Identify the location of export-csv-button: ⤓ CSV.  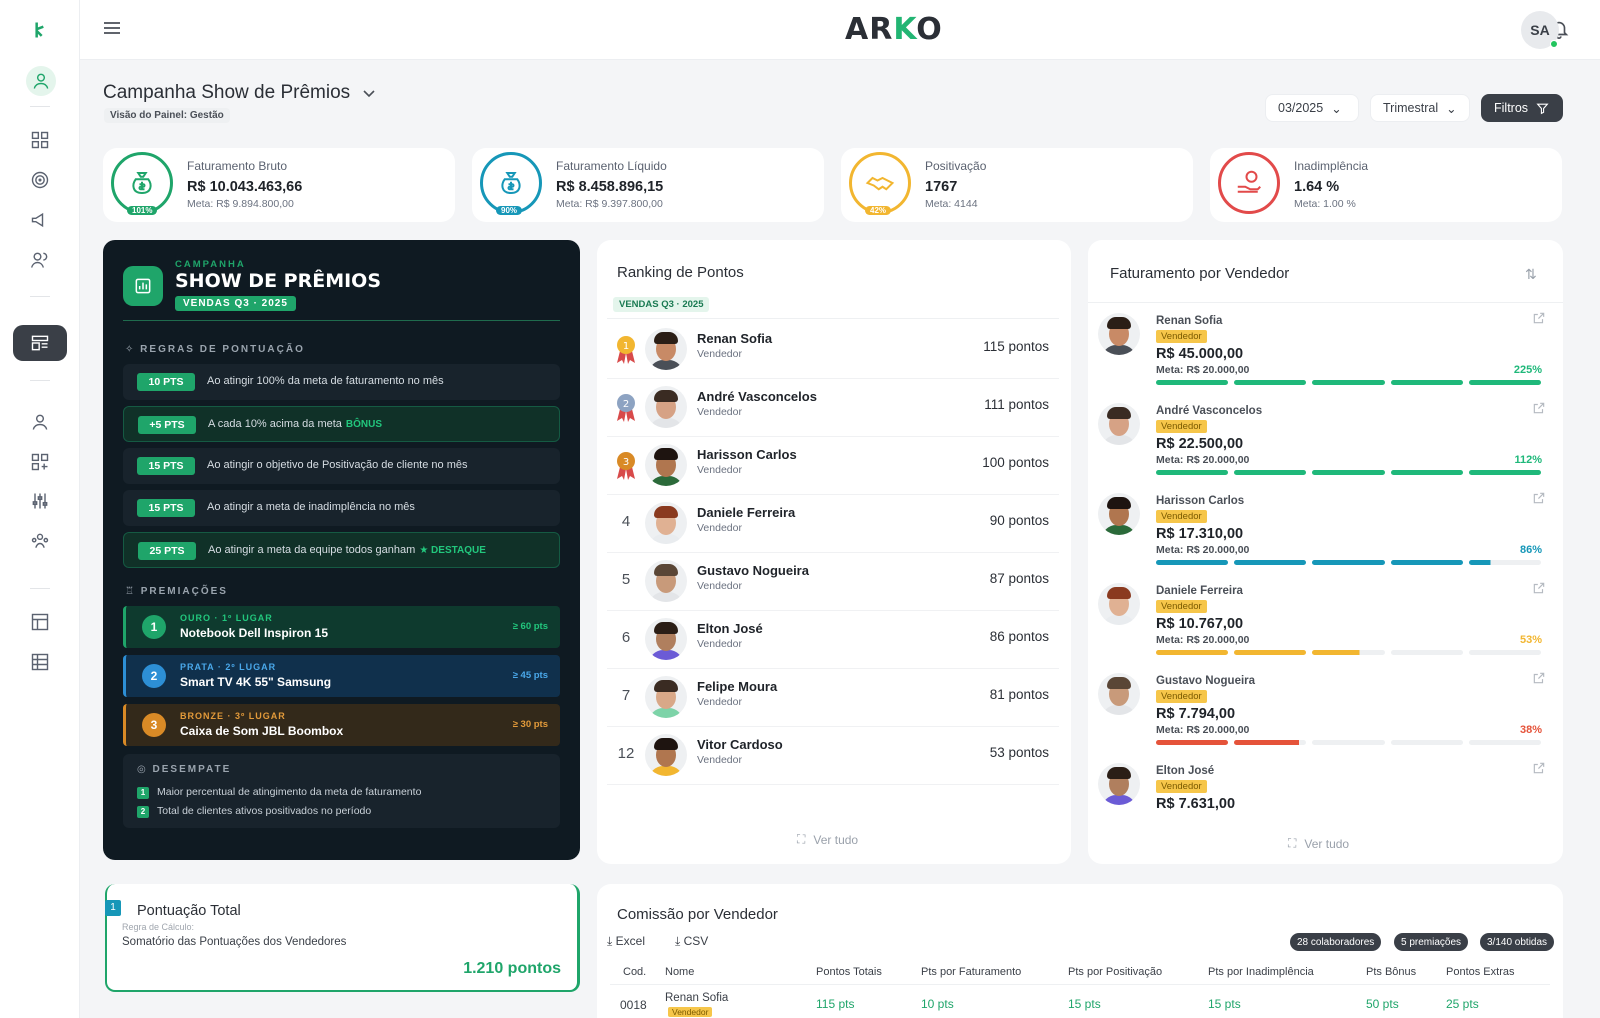
(691, 941).